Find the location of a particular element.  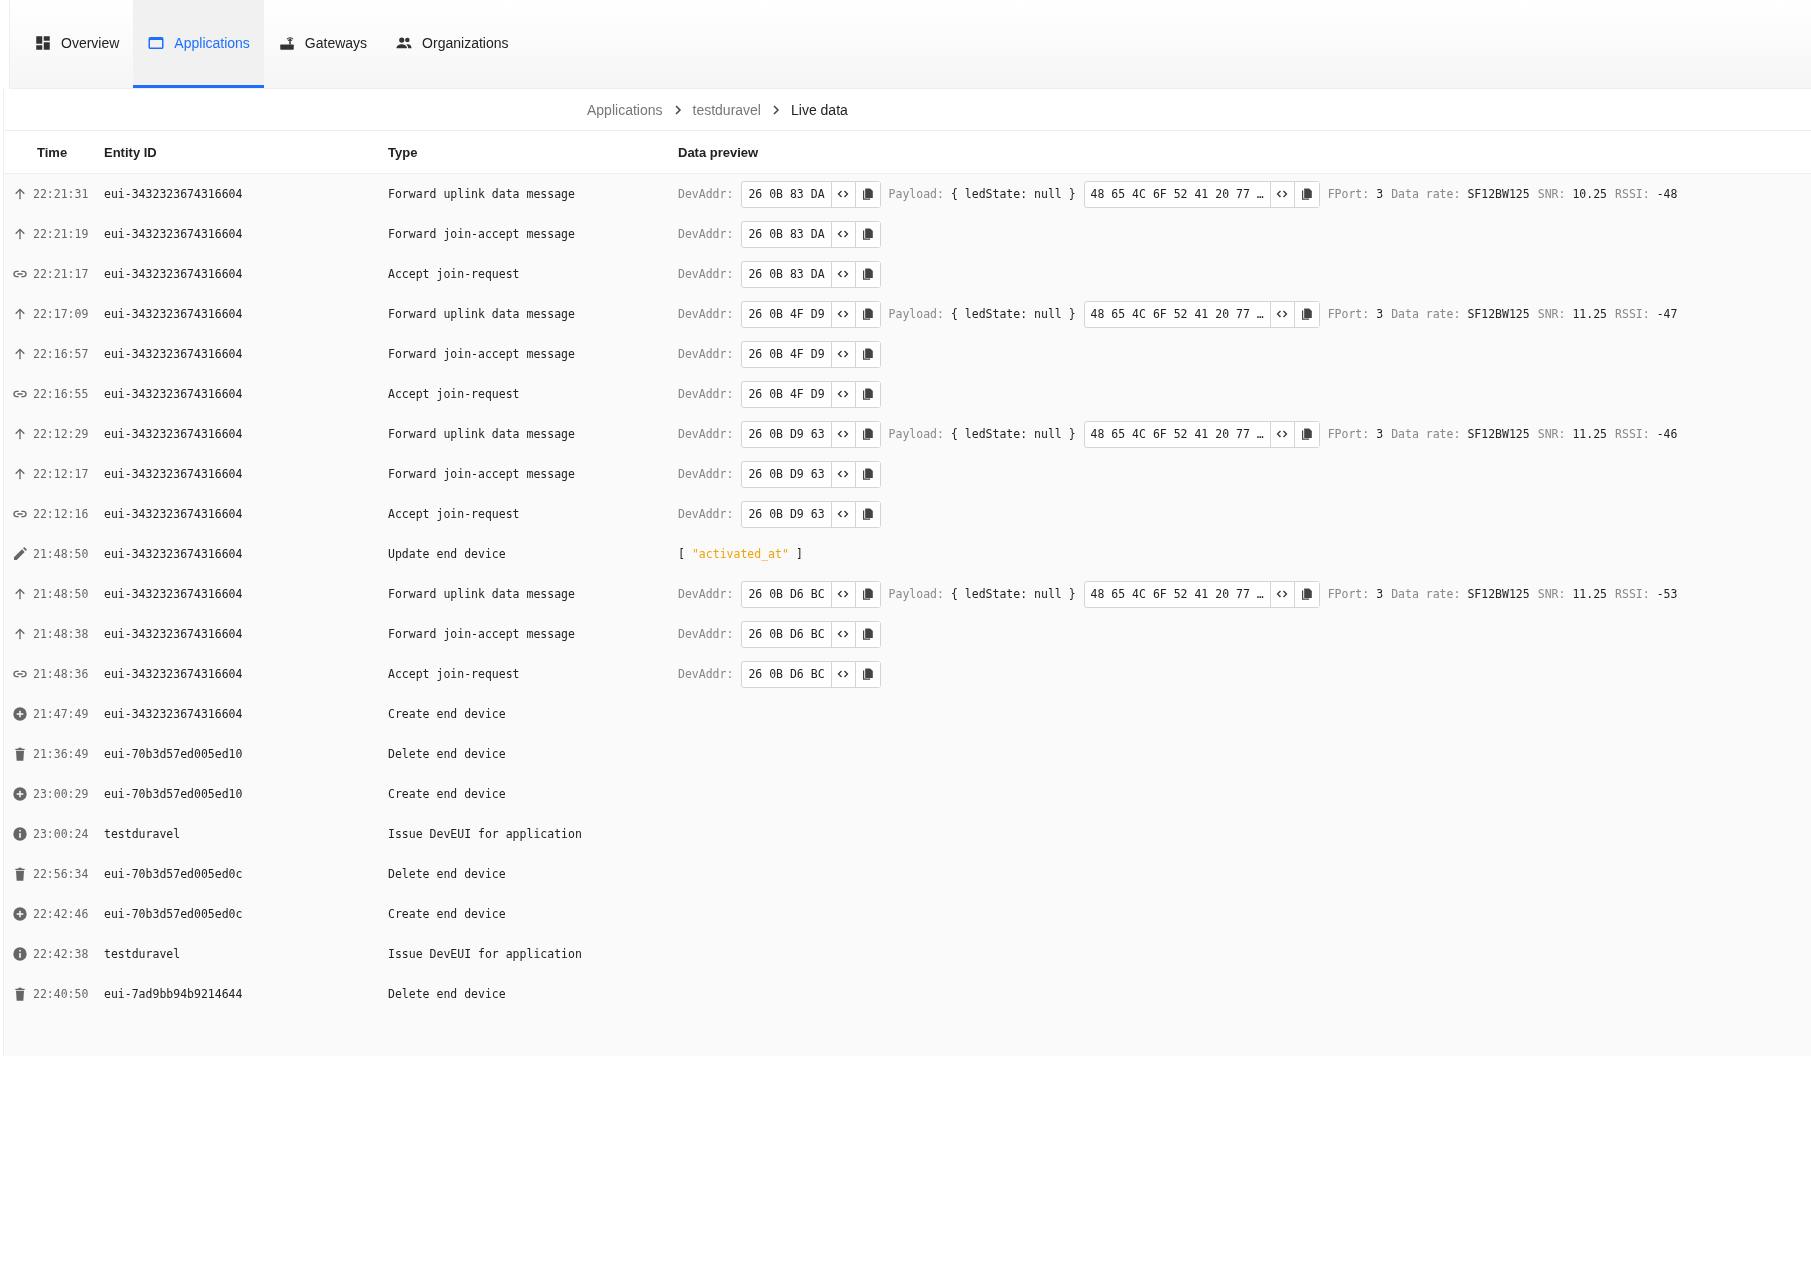

time-cell: 22:21:17 is located at coordinates (61, 274).